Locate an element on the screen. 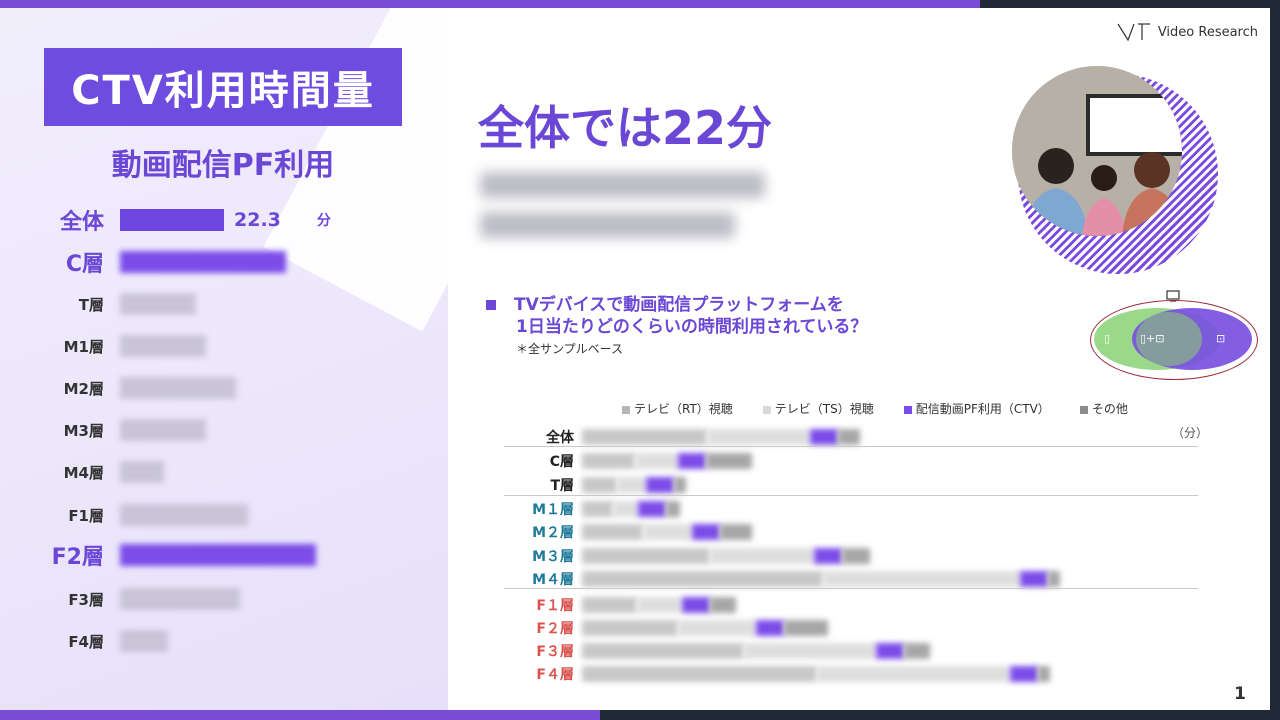  segment-row: F2層 is located at coordinates (158, 555).